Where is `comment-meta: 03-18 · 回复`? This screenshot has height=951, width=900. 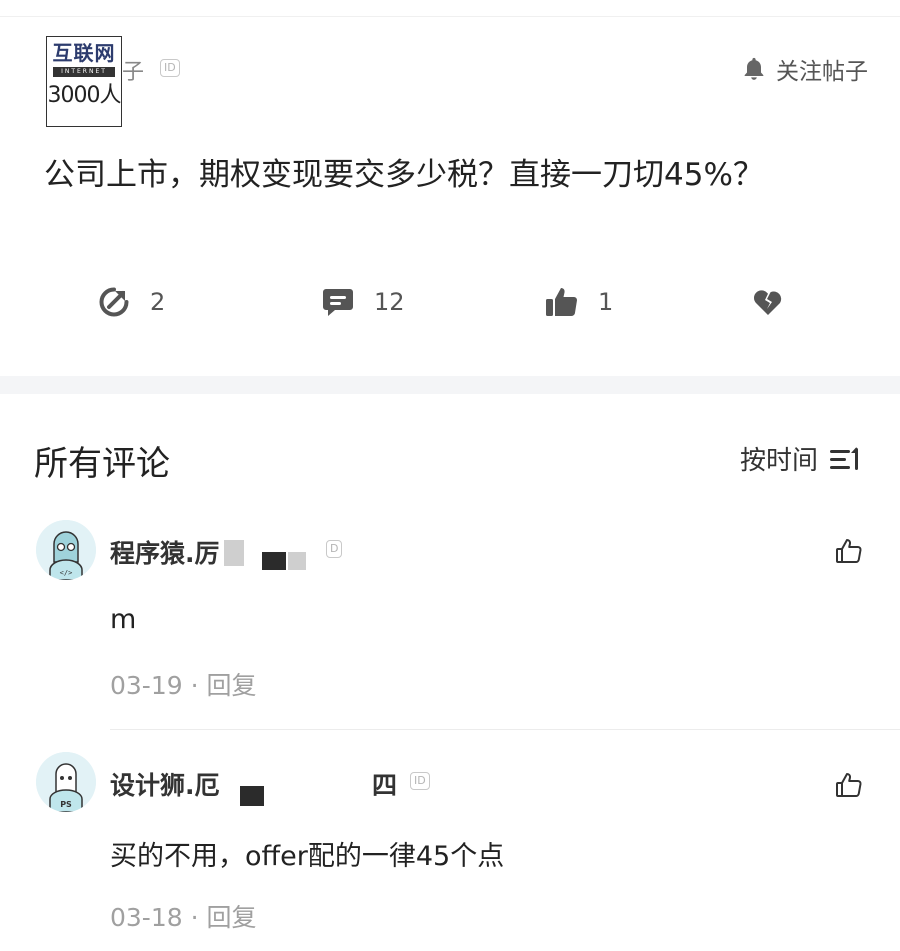
comment-meta: 03-18 · 回复 is located at coordinates (183, 916).